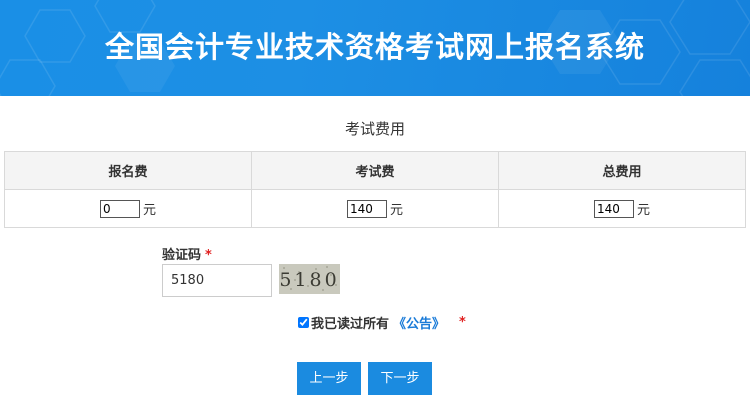 This screenshot has height=407, width=750. Describe the element at coordinates (128, 170) in the screenshot. I see `col-header-registration-fee: 报名费` at that location.